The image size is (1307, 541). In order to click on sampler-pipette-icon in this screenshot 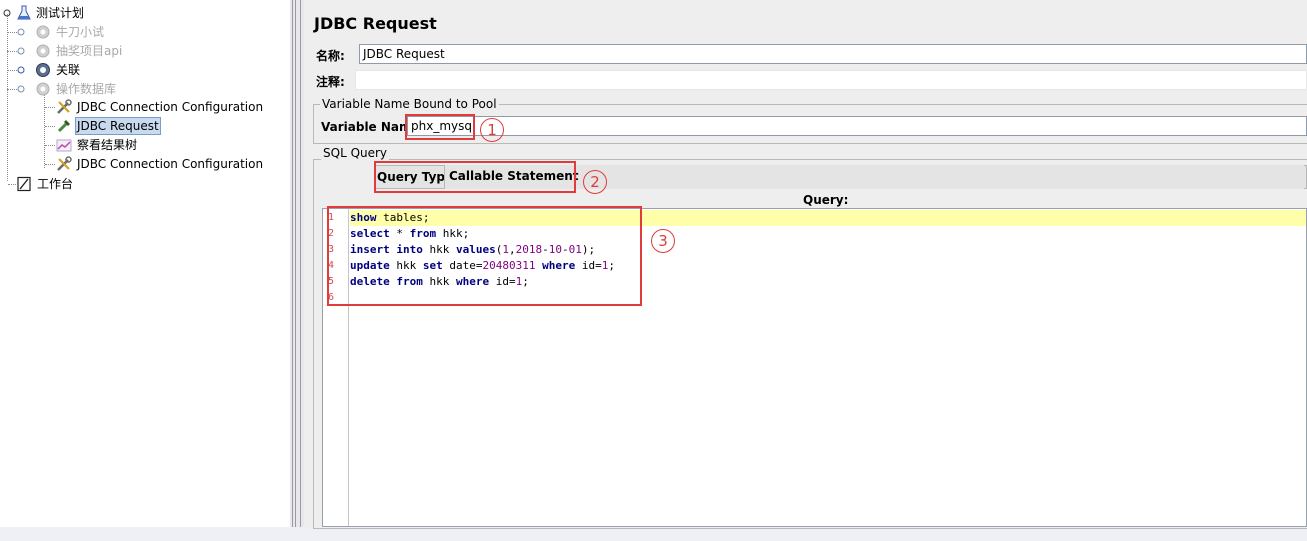, I will do `click(63, 126)`.